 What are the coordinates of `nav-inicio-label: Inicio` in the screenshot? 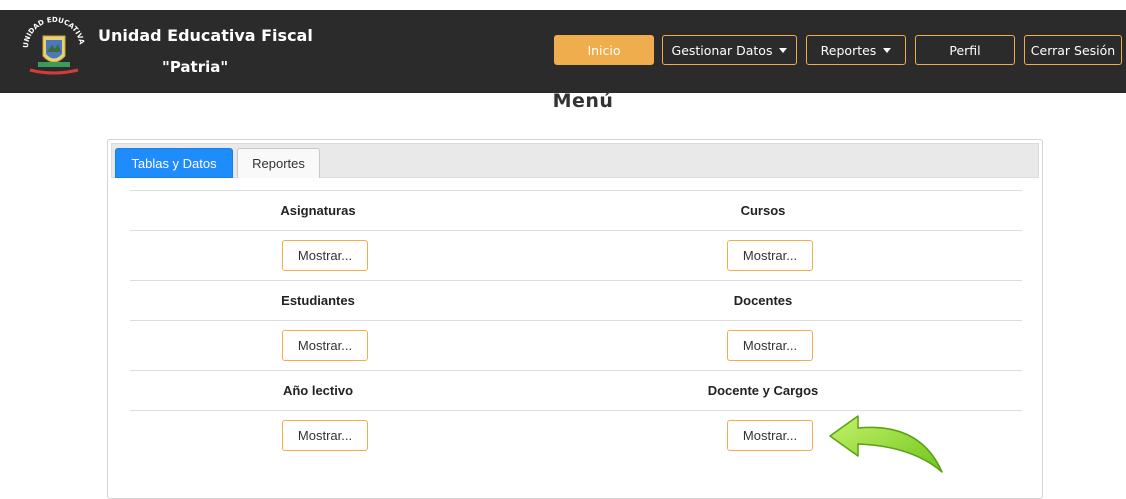 It's located at (604, 50).